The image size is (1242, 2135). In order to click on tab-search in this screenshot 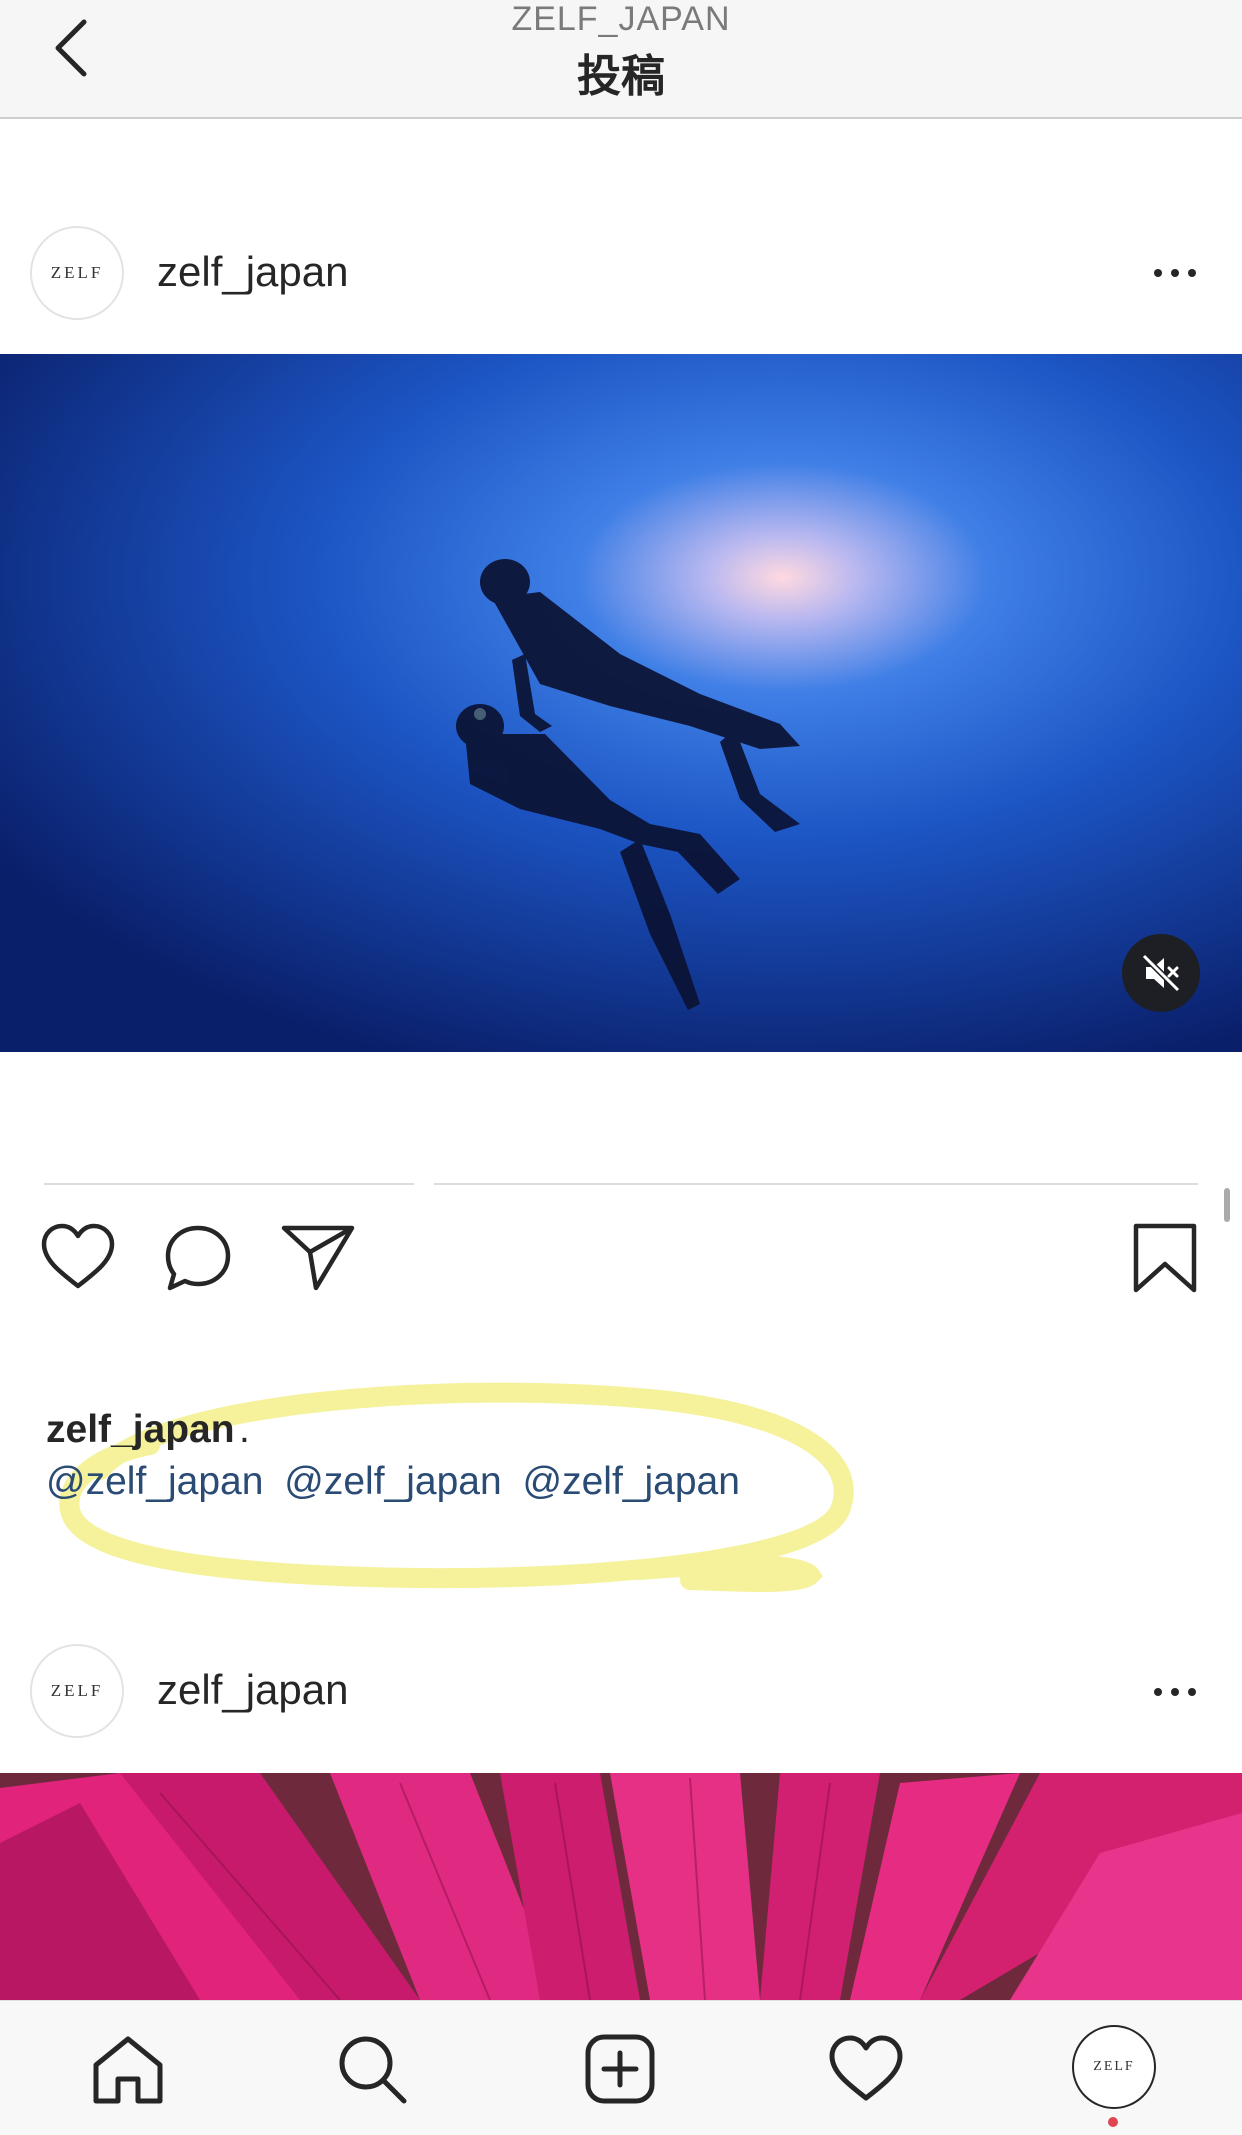, I will do `click(372, 2069)`.